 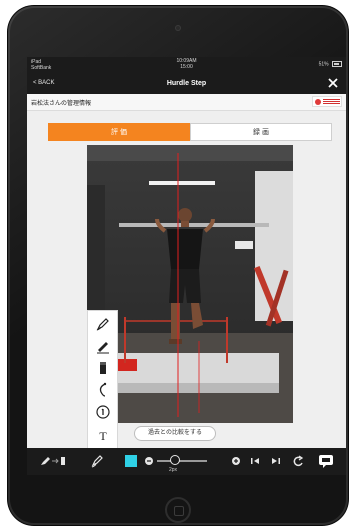 I want to click on neck, so click(x=185, y=224).